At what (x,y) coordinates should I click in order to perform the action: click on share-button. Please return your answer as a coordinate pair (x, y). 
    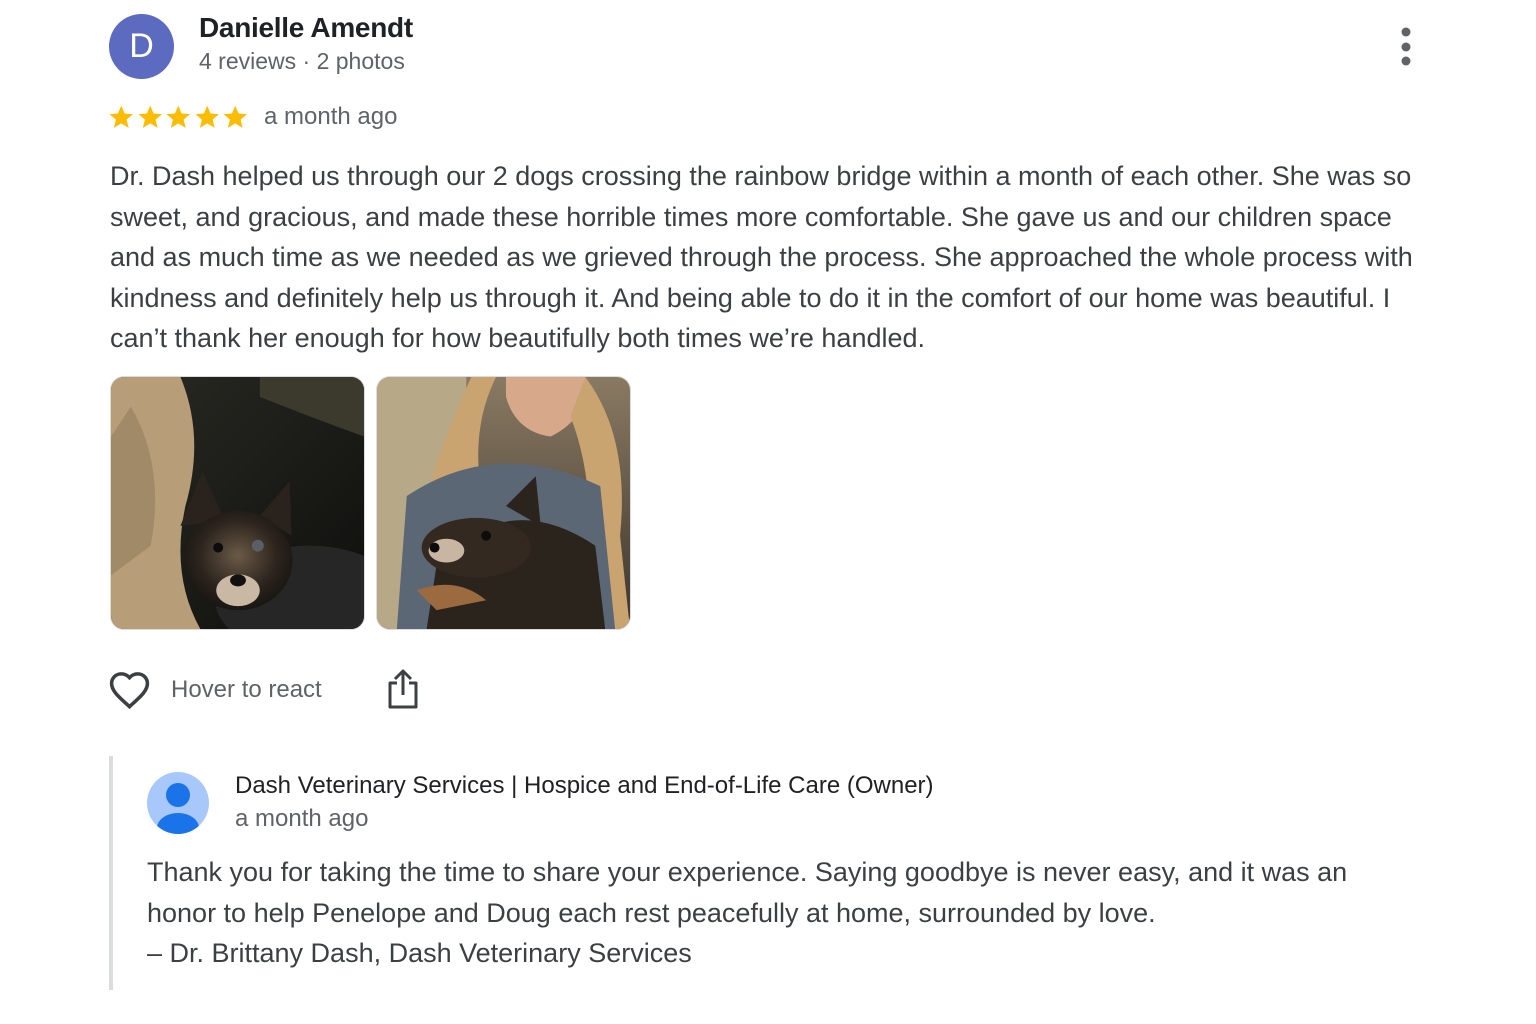
    Looking at the image, I should click on (403, 689).